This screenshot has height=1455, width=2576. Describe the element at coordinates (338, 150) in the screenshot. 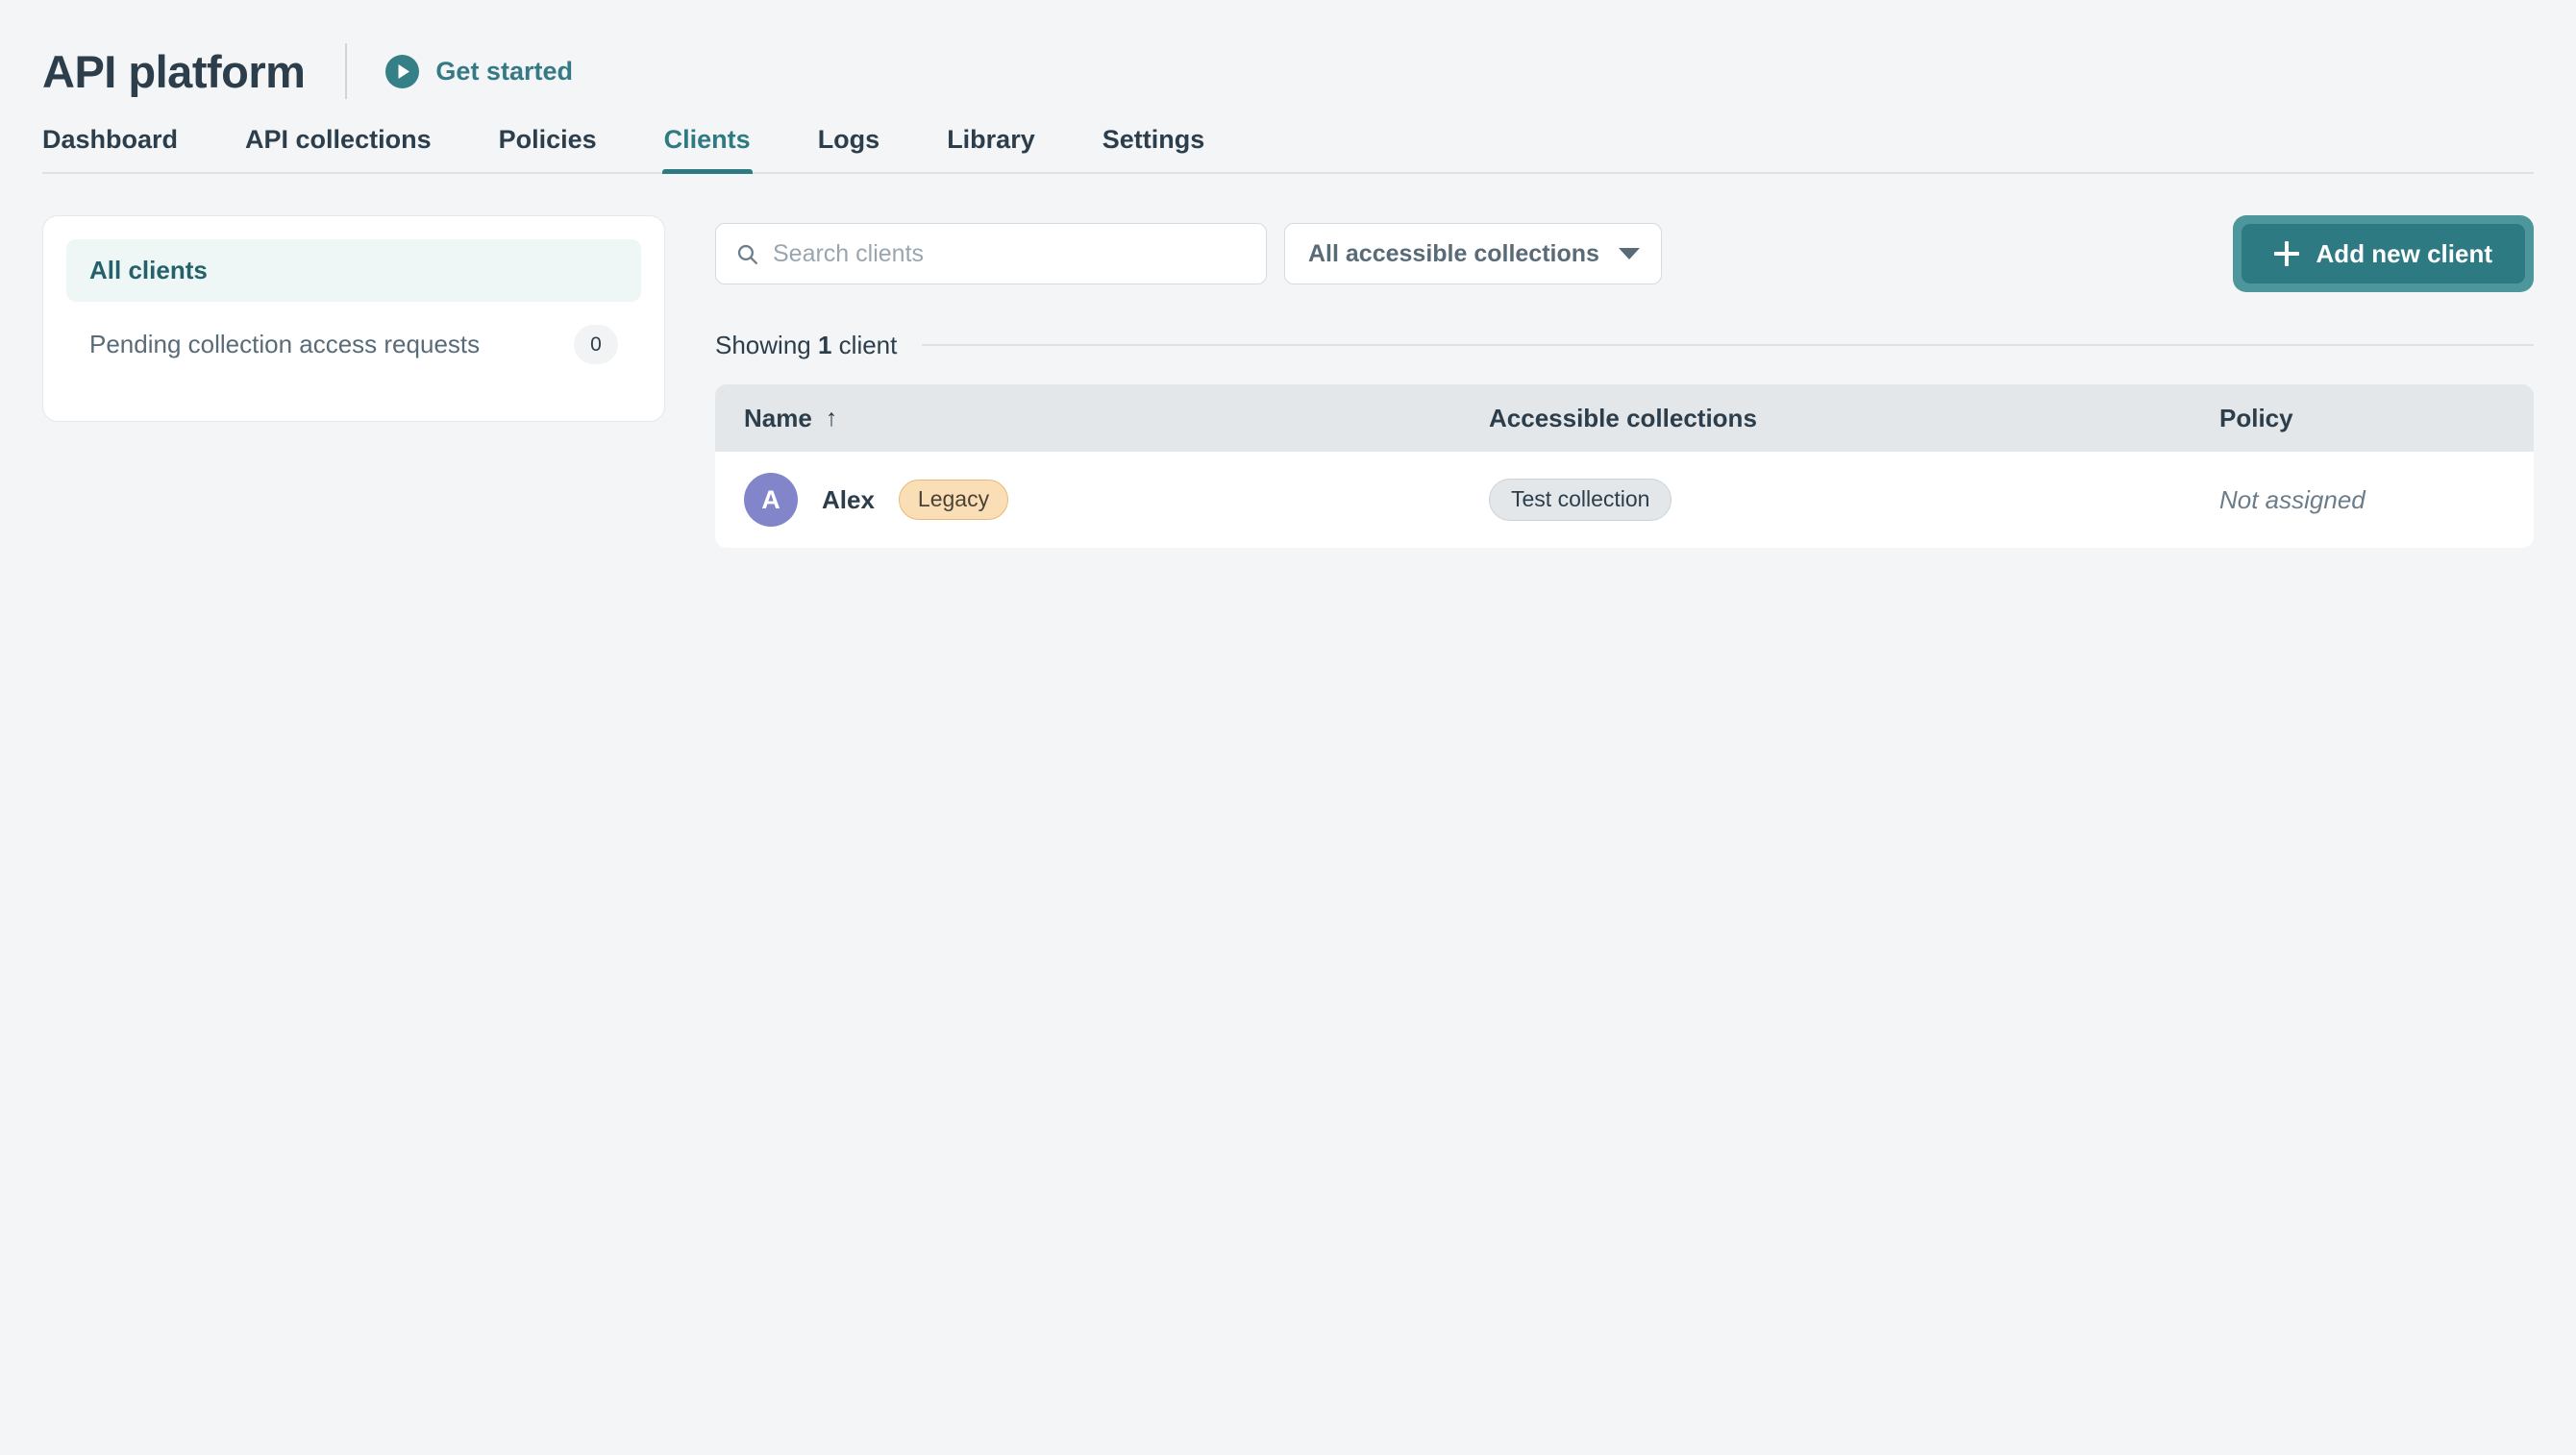

I see `tab-api-collections: API collections` at that location.